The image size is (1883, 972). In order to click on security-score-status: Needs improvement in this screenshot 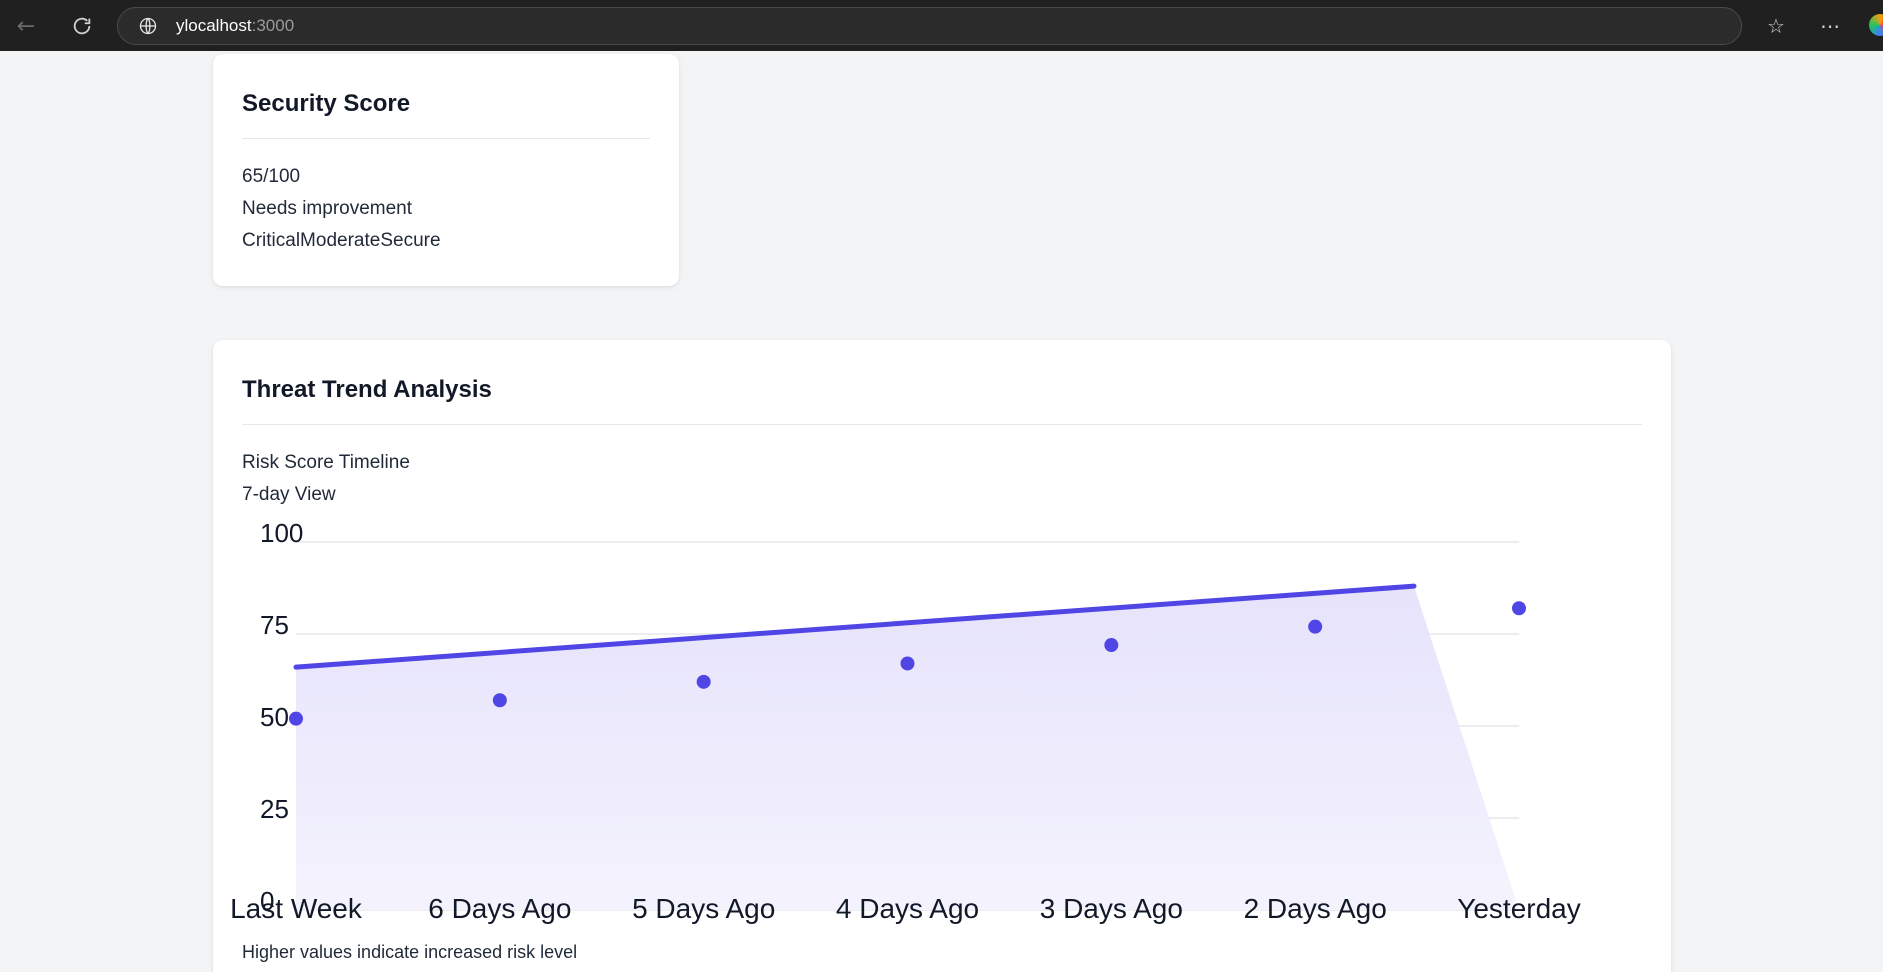, I will do `click(327, 208)`.